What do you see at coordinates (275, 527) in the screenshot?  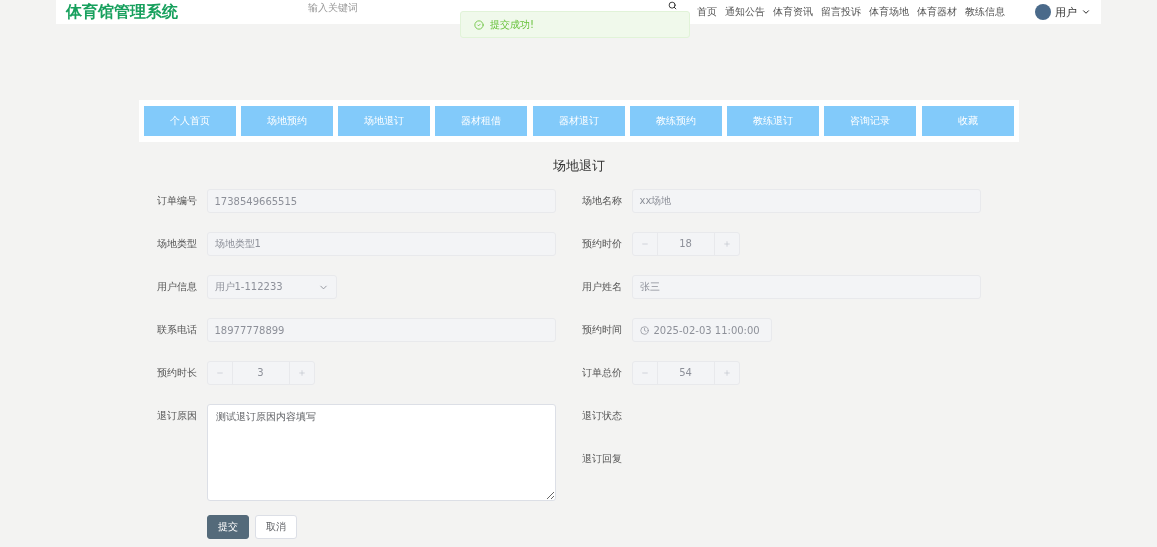 I see `cancel-button: 取消` at bounding box center [275, 527].